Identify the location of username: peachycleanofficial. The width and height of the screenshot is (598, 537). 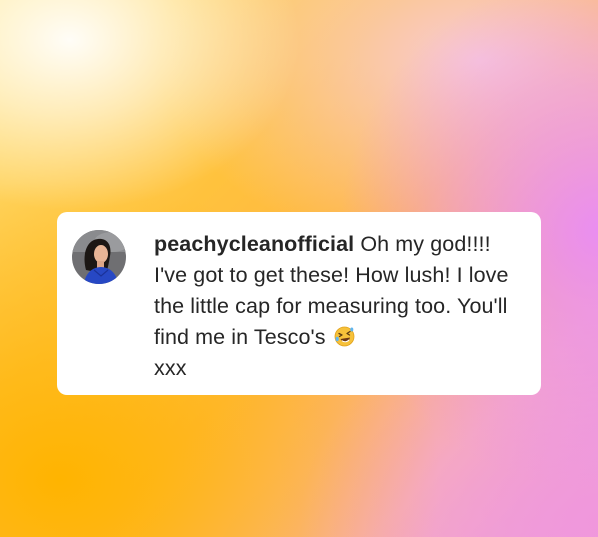
(254, 244).